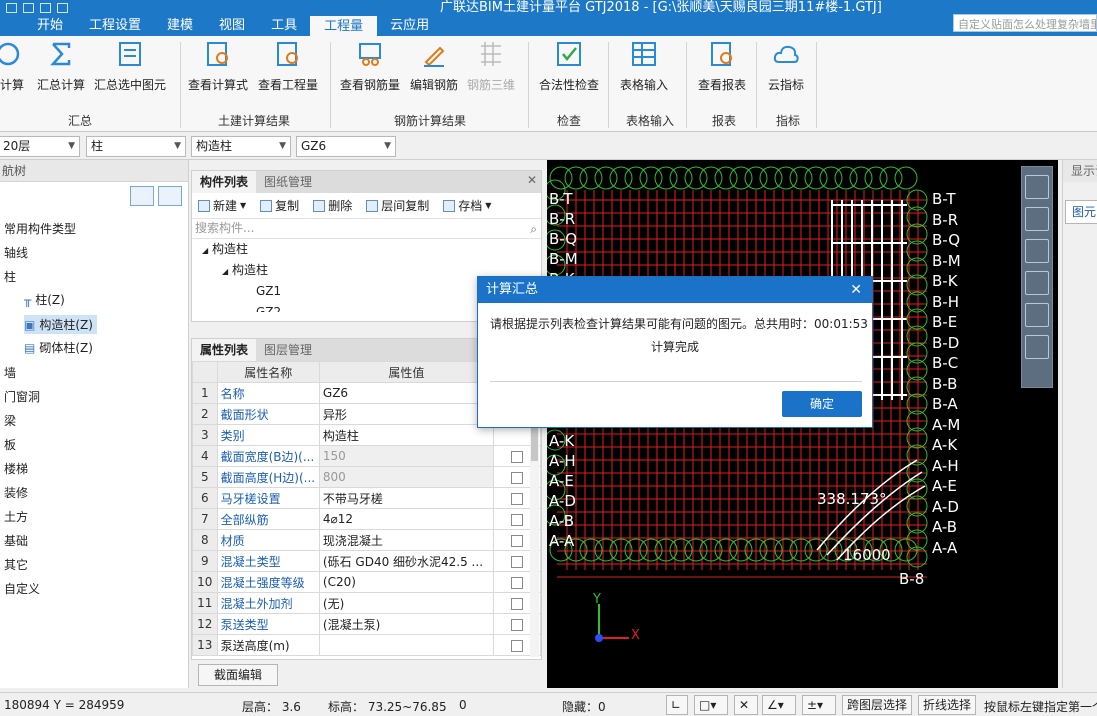 The height and width of the screenshot is (716, 1097). Describe the element at coordinates (491, 71) in the screenshot. I see `rebar-3d-button: 钢筋三维` at that location.